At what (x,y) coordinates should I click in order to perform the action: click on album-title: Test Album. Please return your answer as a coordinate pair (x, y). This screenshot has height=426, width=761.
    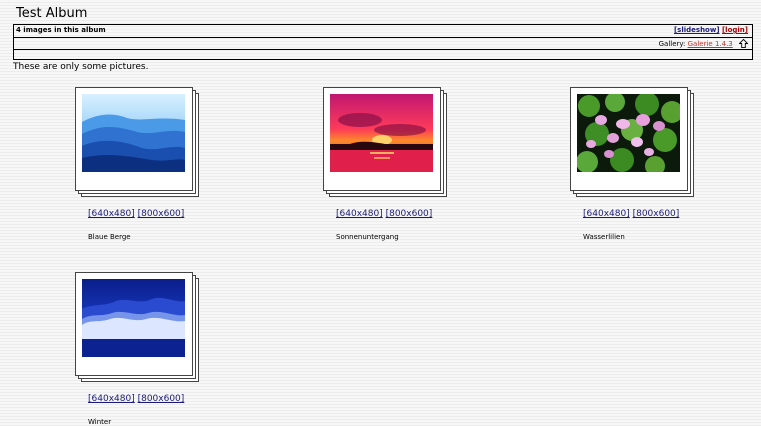
    Looking at the image, I should click on (52, 13).